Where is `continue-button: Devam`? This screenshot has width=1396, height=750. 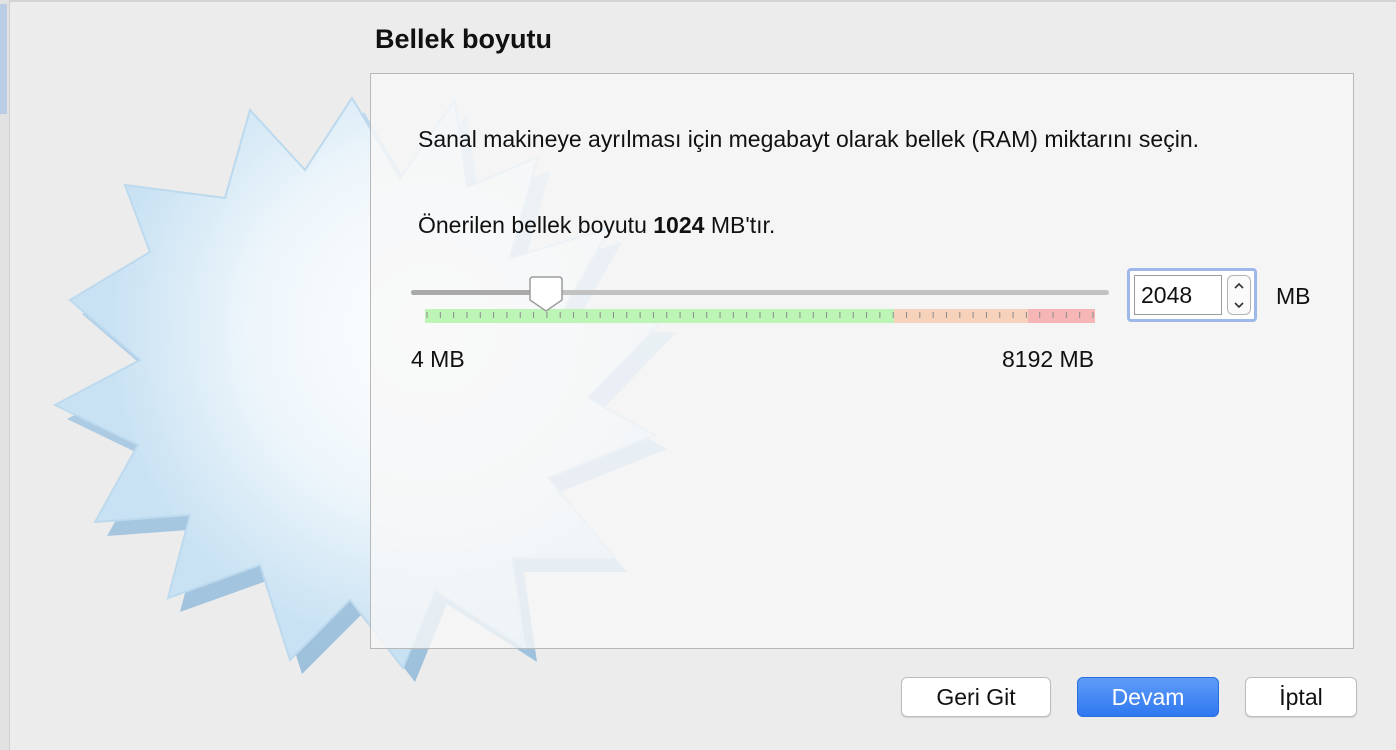
continue-button: Devam is located at coordinates (1148, 697).